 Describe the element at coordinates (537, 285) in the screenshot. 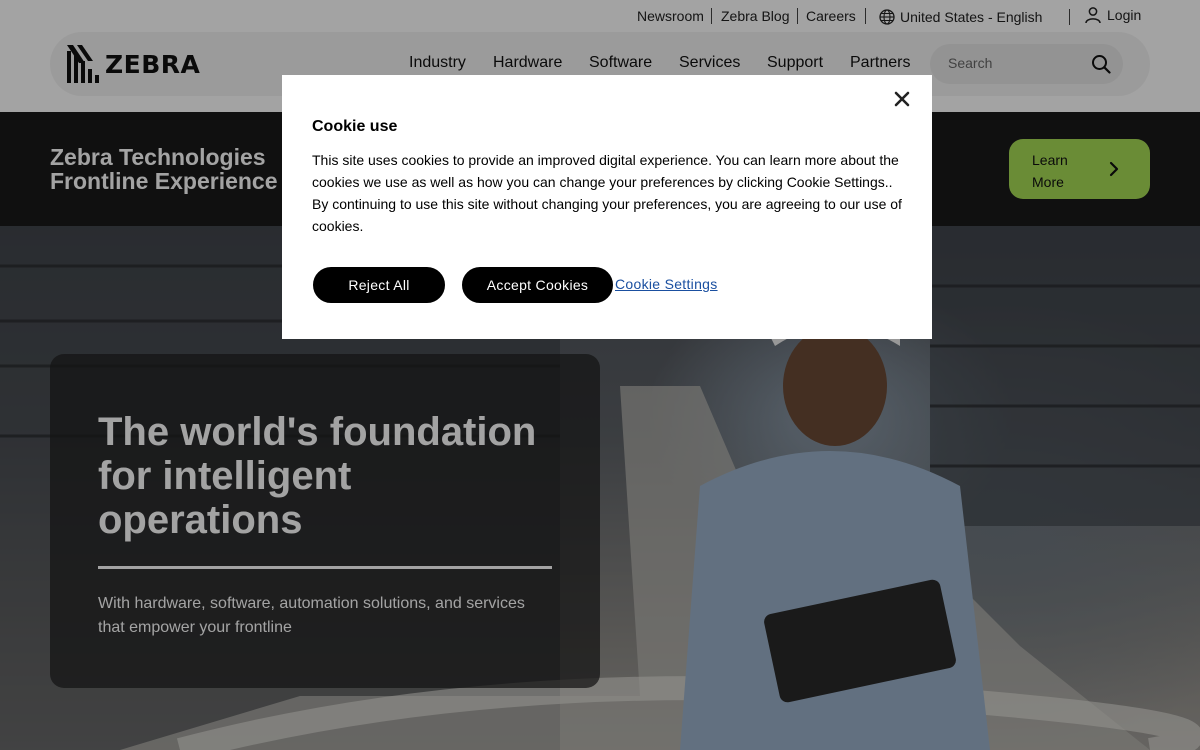

I see `accept-cookies-button: Accept Cookies` at that location.